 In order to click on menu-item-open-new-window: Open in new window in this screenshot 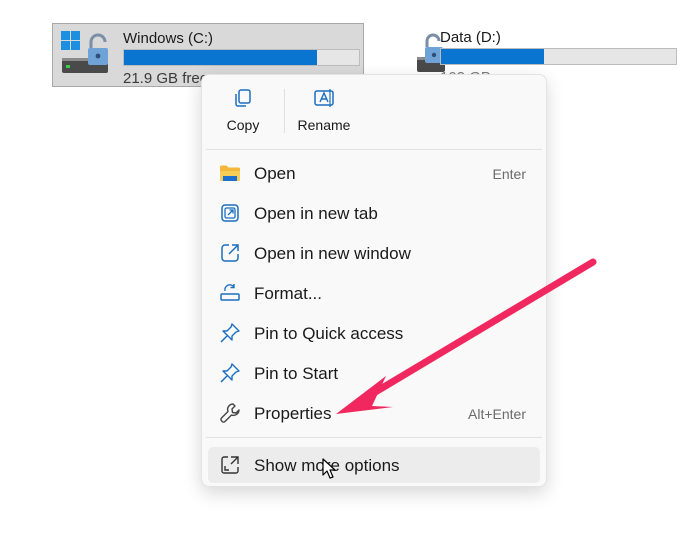, I will do `click(374, 253)`.